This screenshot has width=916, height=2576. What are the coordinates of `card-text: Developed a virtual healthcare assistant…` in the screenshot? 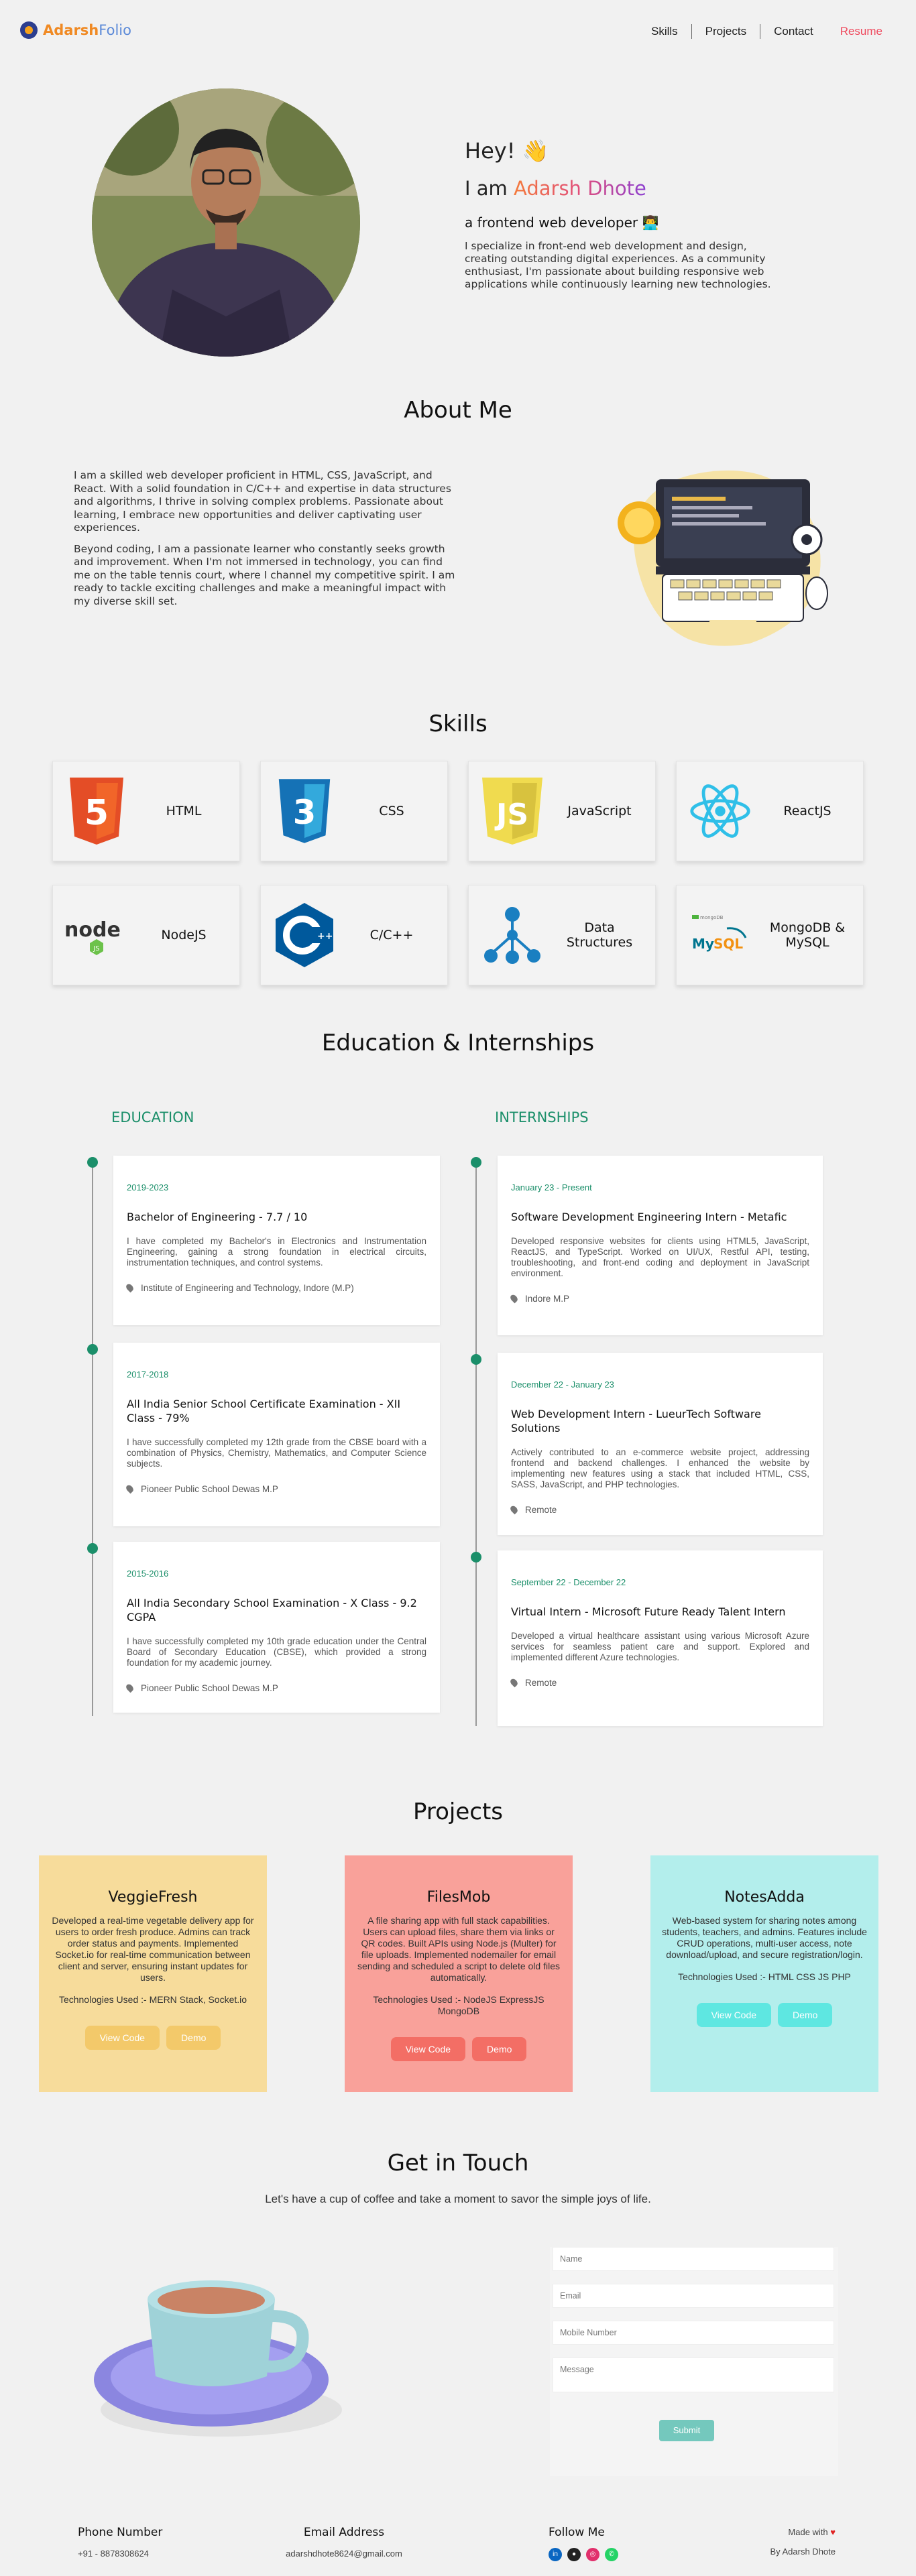 It's located at (660, 1647).